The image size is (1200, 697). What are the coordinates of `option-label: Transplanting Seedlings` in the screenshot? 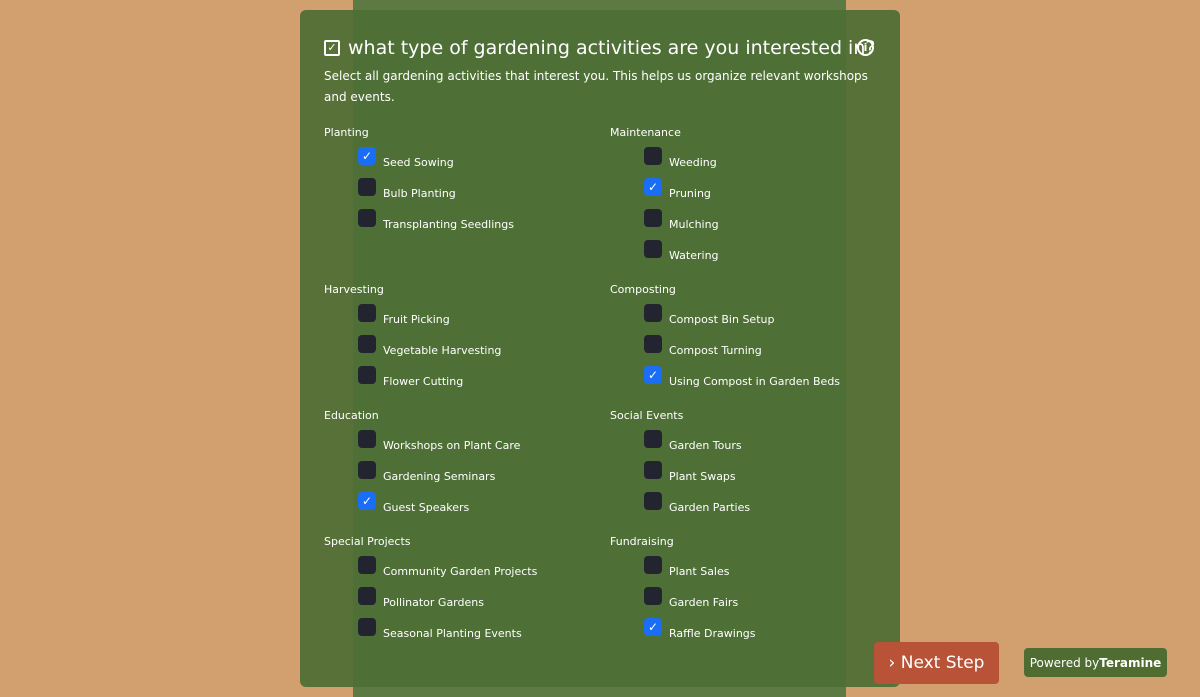 It's located at (448, 224).